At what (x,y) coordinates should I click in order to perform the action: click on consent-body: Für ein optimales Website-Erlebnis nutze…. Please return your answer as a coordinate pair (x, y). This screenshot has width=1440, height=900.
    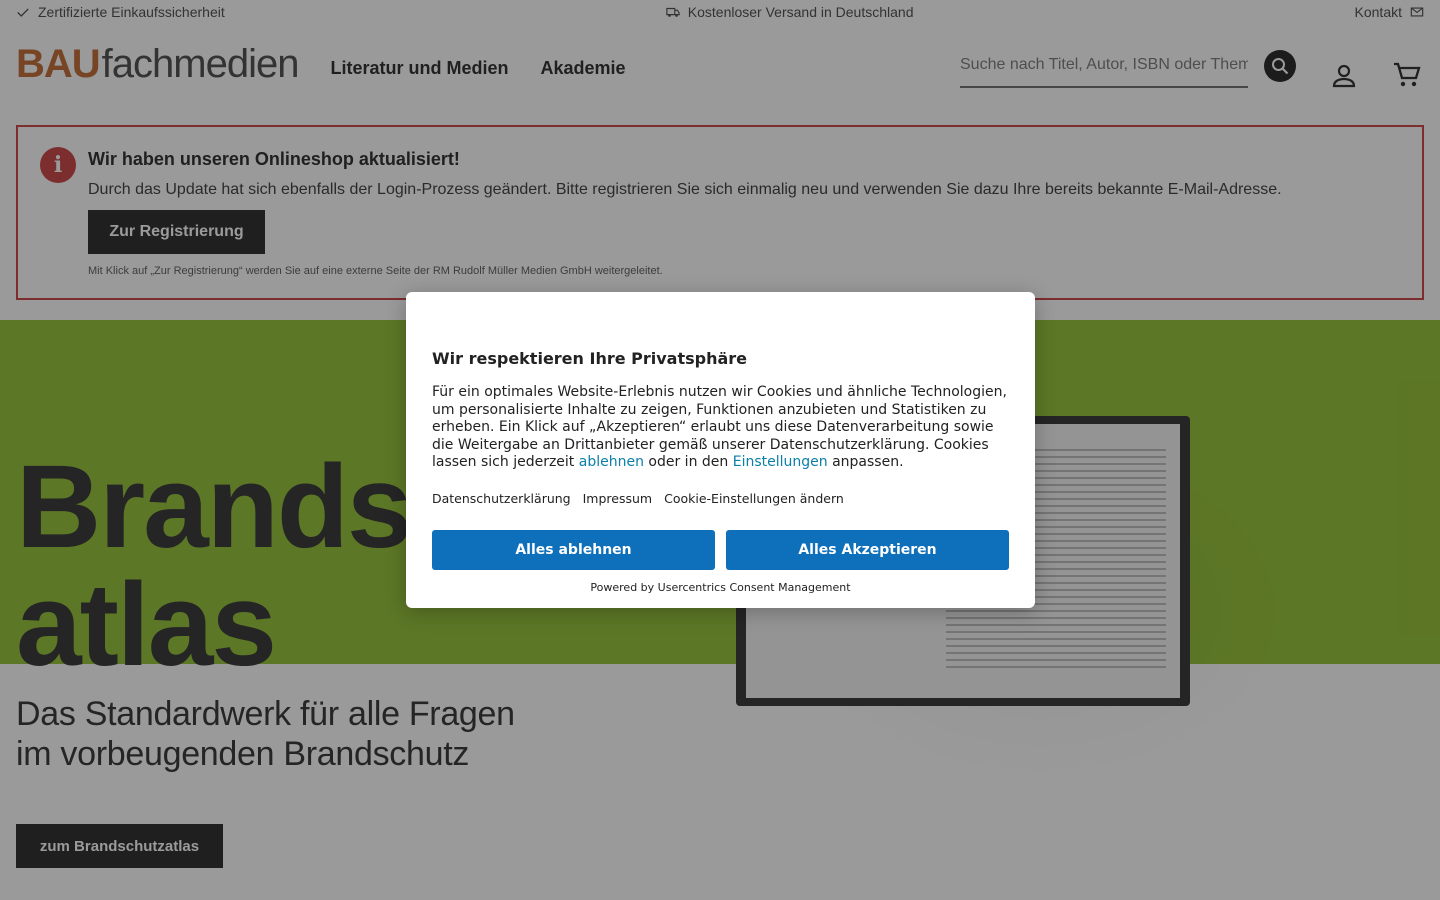
    Looking at the image, I should click on (722, 428).